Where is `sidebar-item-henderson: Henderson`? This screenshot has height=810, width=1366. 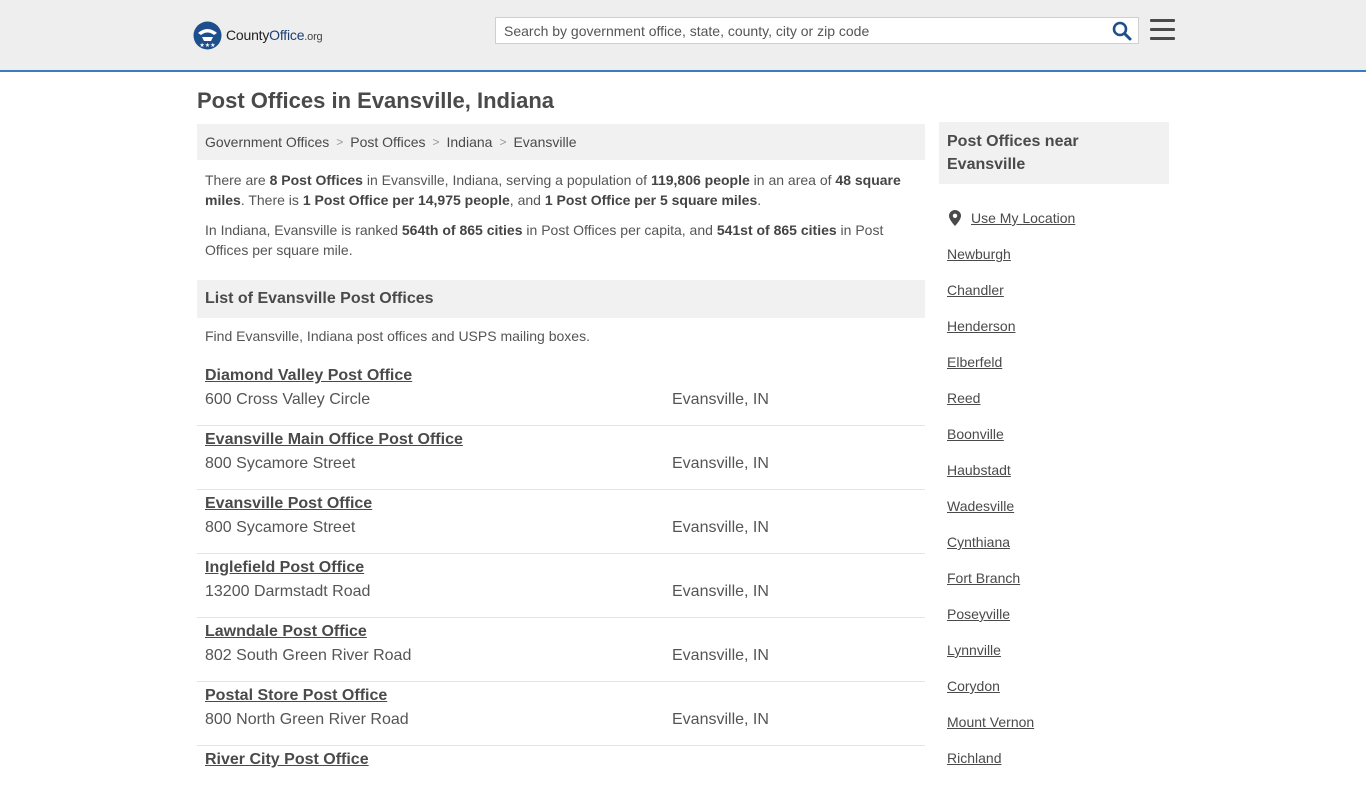
sidebar-item-henderson: Henderson is located at coordinates (1057, 326).